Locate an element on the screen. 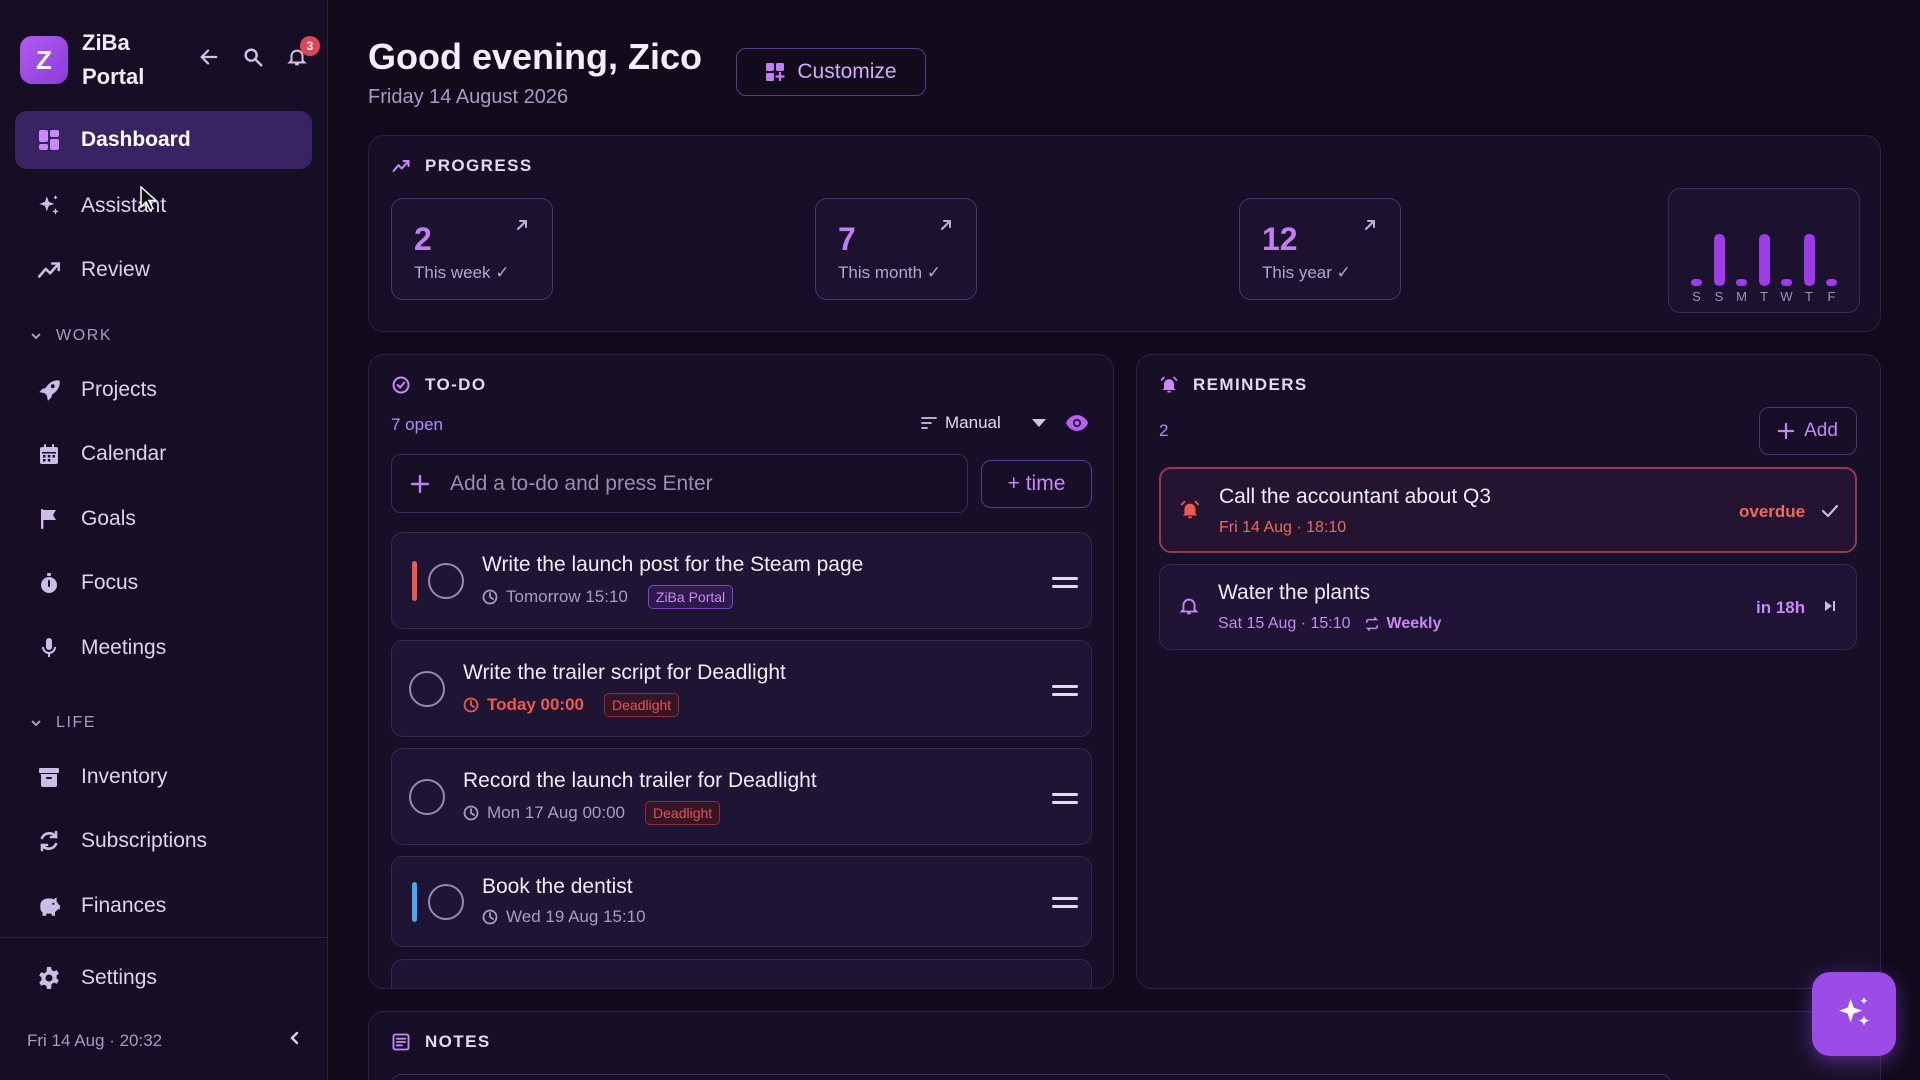  widgets-icon is located at coordinates (775, 72).